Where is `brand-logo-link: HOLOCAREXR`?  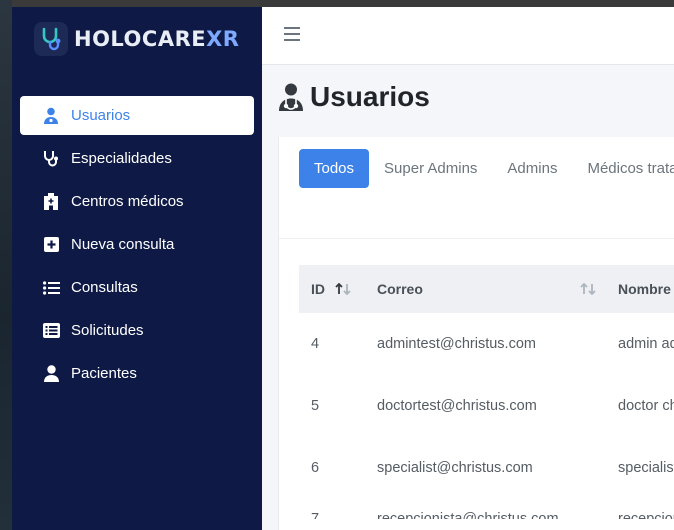
brand-logo-link: HOLOCAREXR is located at coordinates (136, 39).